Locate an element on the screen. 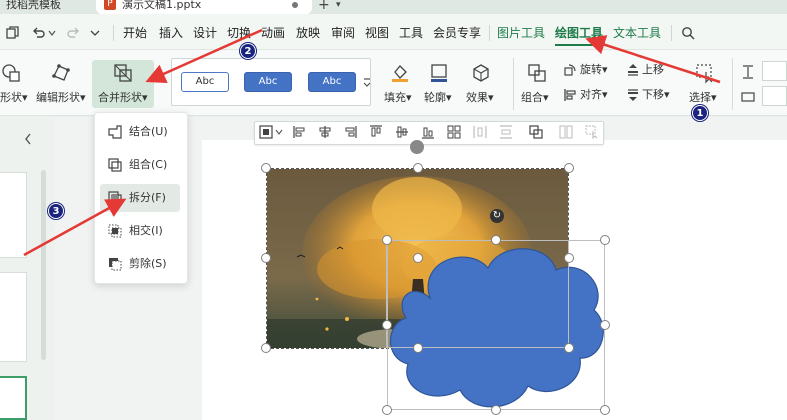  copy-icon is located at coordinates (13, 33).